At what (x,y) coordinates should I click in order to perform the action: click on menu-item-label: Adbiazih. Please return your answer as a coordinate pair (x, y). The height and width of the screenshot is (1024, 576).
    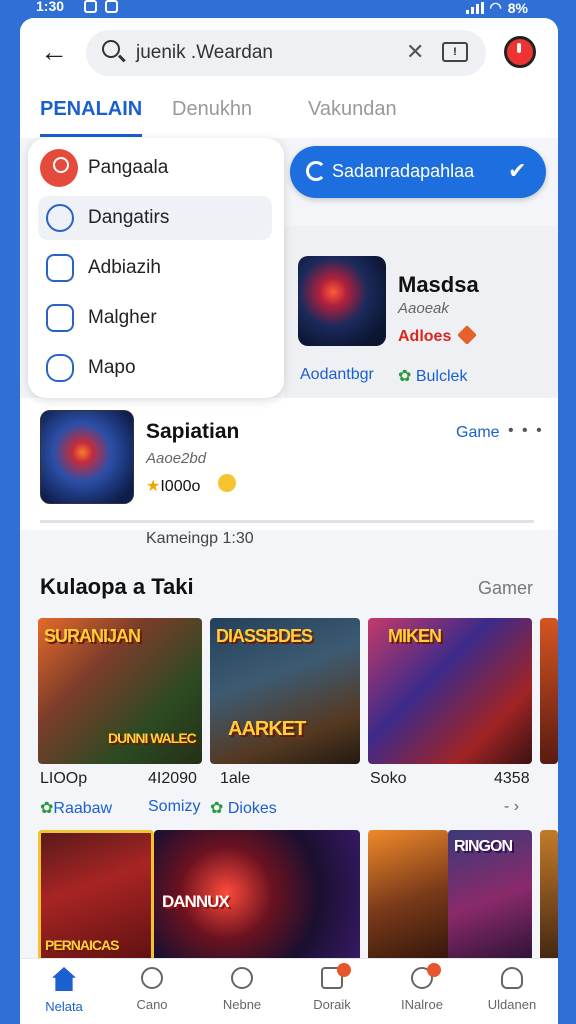
    Looking at the image, I should click on (124, 267).